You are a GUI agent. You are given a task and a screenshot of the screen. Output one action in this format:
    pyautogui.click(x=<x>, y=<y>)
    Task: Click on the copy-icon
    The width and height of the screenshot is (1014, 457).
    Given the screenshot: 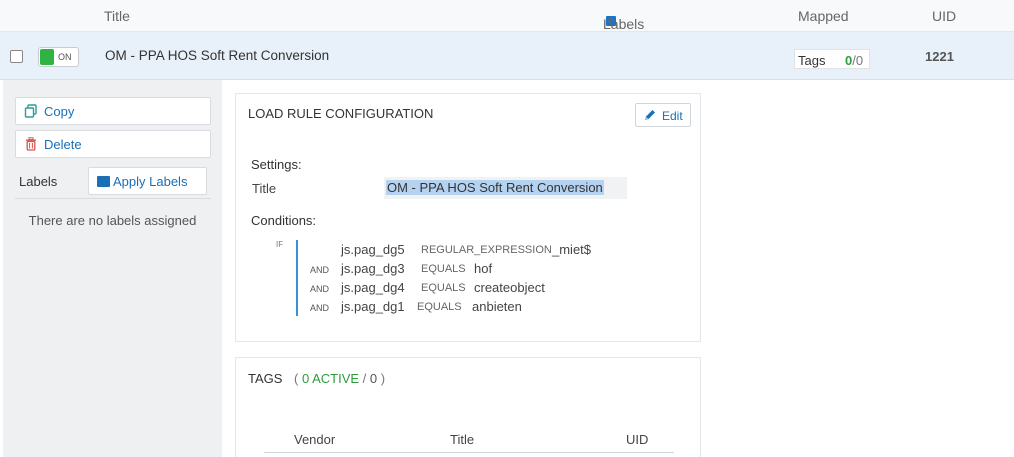 What is the action you would take?
    pyautogui.click(x=30, y=111)
    